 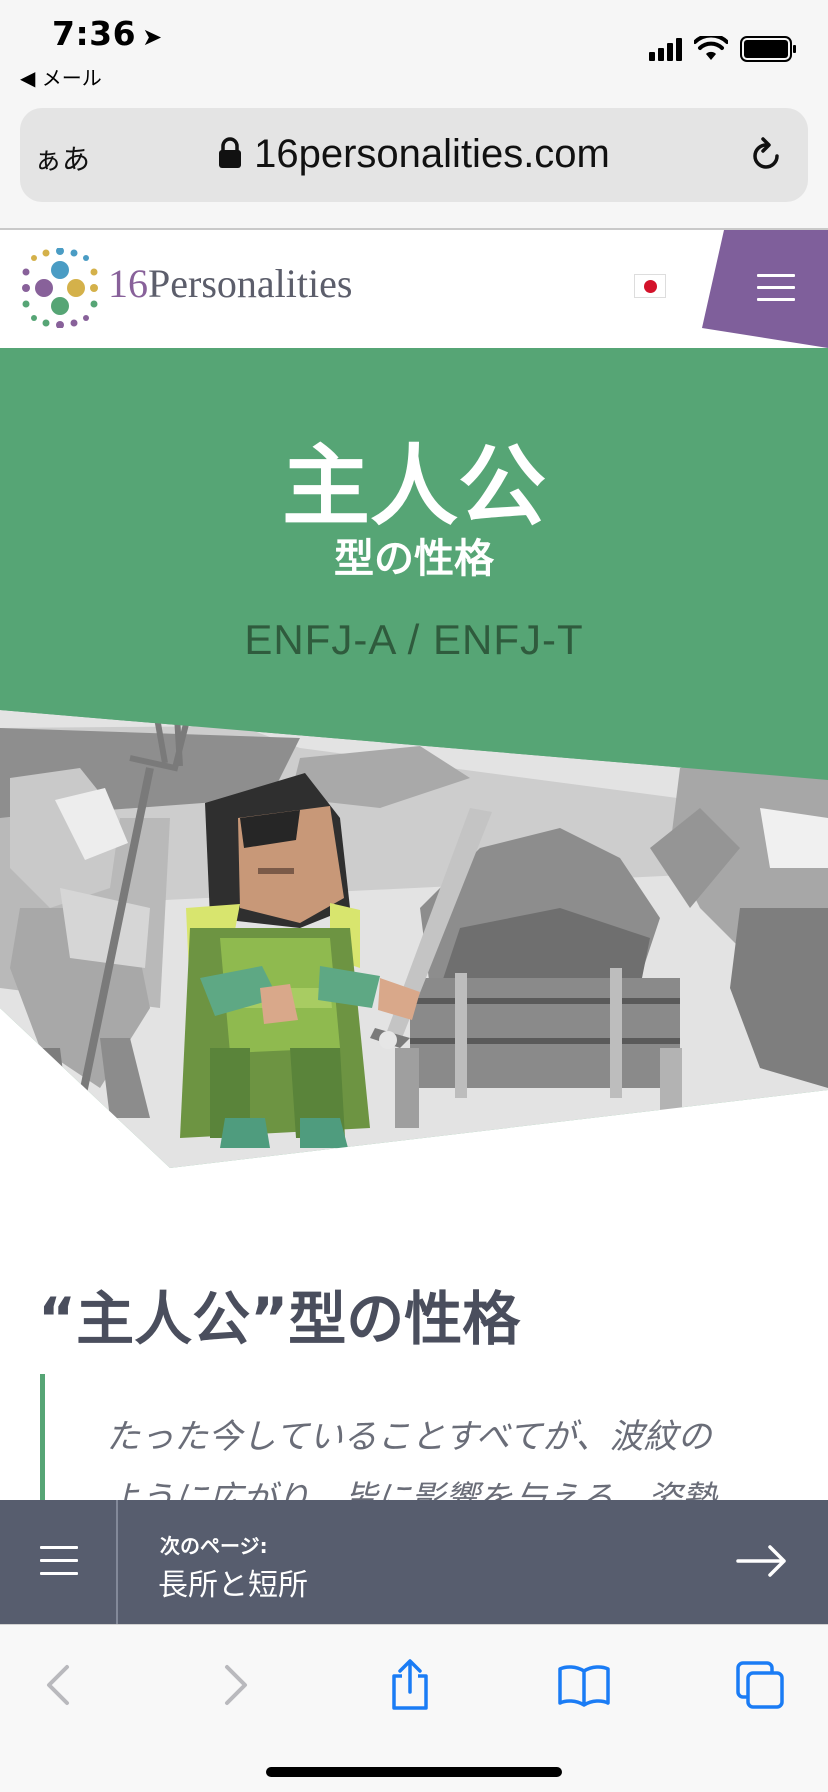 What do you see at coordinates (650, 286) in the screenshot?
I see `japan-flag-icon` at bounding box center [650, 286].